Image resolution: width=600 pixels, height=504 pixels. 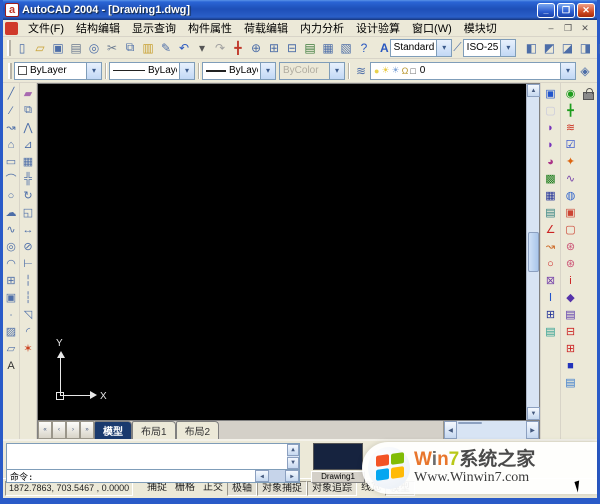 I want to click on ellipse-arc-icon: ◠, so click(x=11, y=263).